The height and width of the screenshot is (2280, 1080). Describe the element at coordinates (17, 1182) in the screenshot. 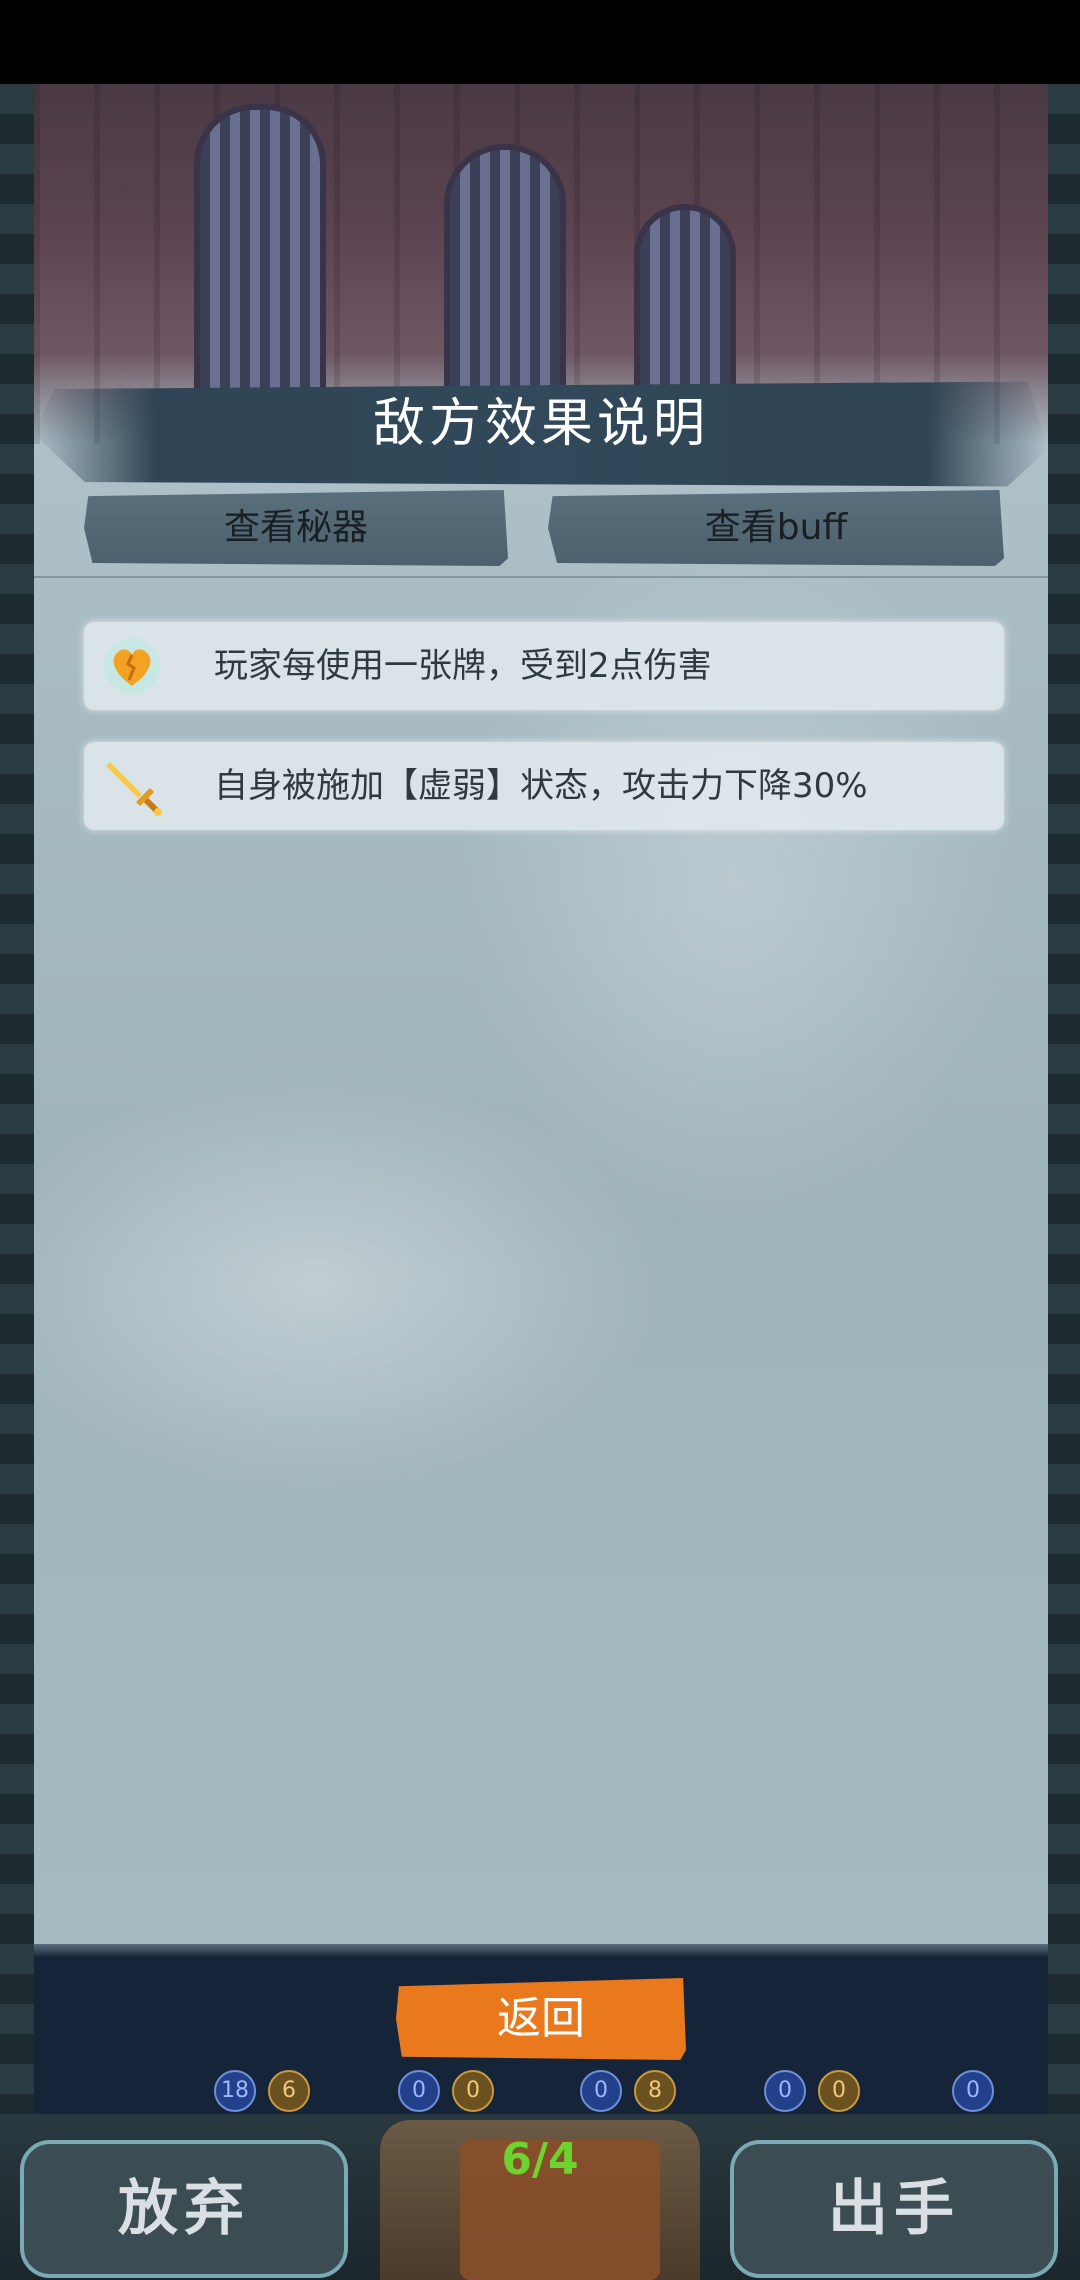

I see `left-border-decoration` at that location.